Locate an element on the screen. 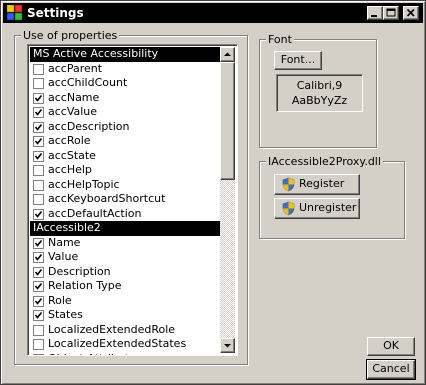 Image resolution: width=426 pixels, height=385 pixels. scroll-up-button is located at coordinates (227, 54).